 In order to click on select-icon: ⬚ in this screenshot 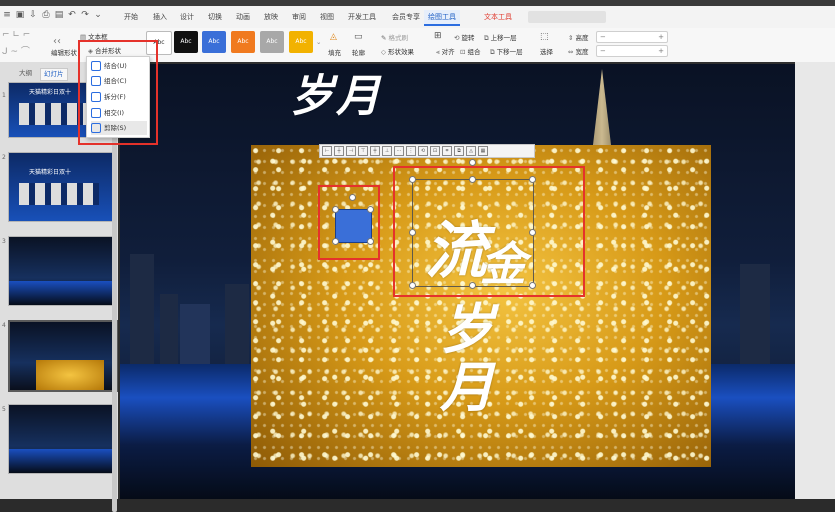, I will do `click(544, 37)`.